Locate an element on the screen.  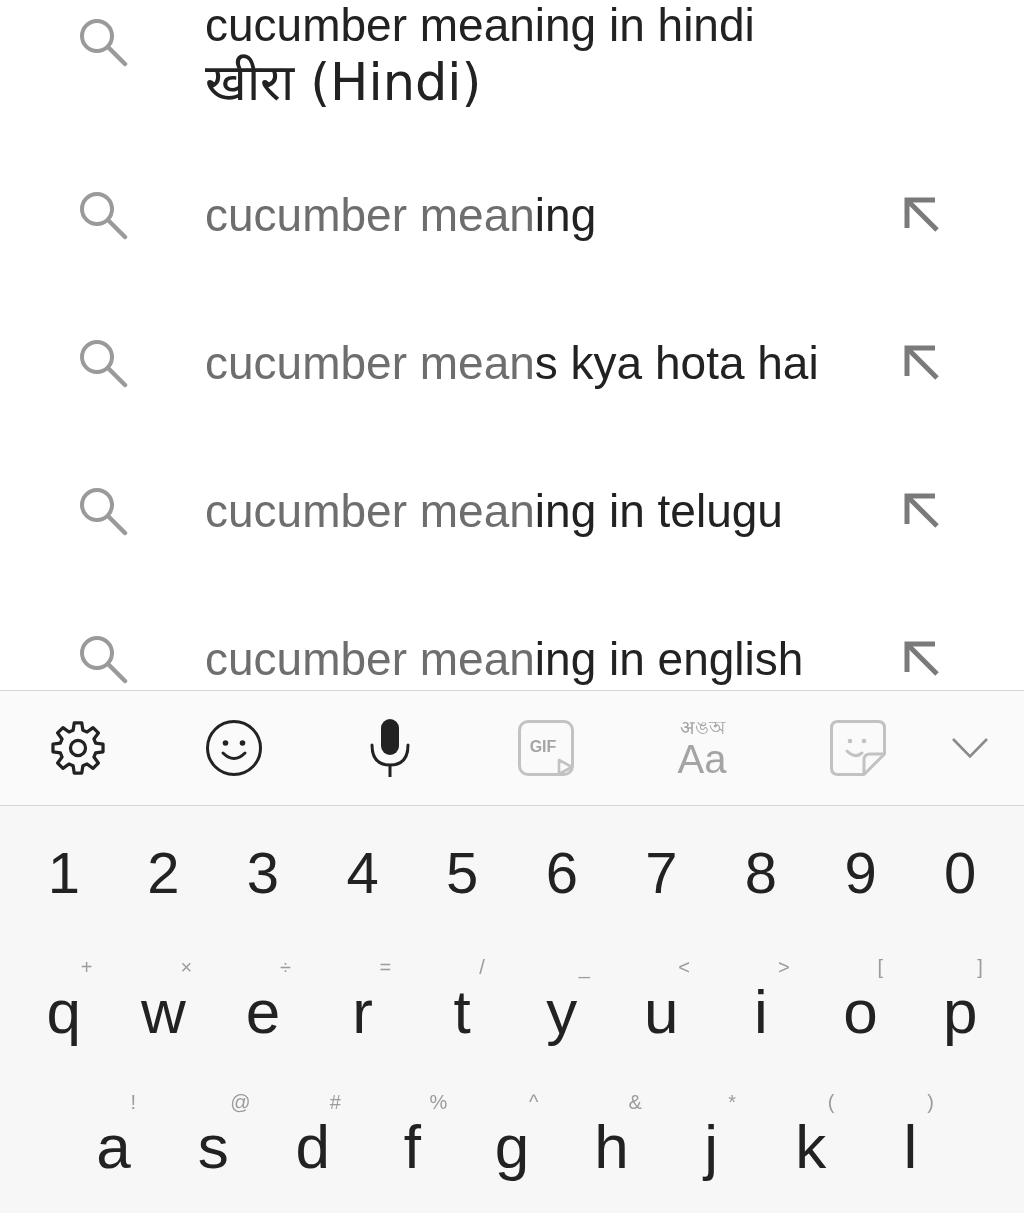
keyboard-key: f is located at coordinates (412, 1146).